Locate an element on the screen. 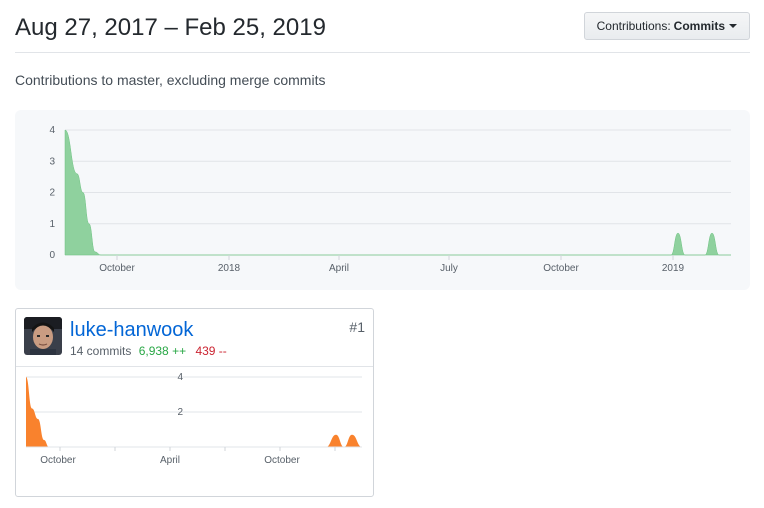 The height and width of the screenshot is (508, 764). contributor-stats: 14 commits 6,938 ++ 439 -- is located at coordinates (148, 351).